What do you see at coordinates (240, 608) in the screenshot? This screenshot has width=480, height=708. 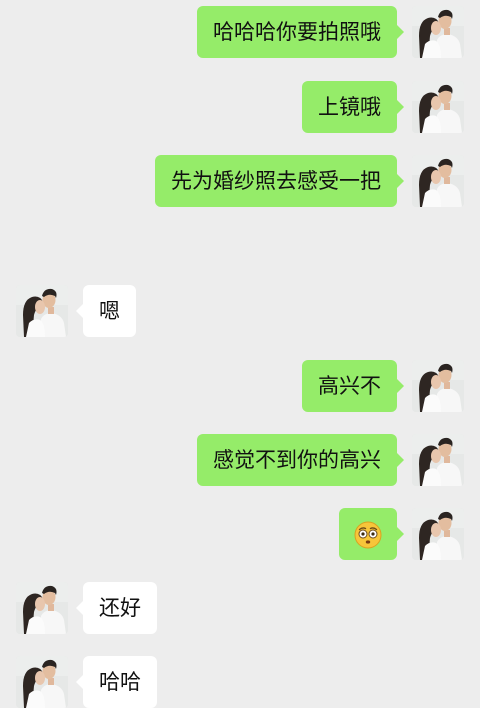 I see `message-row-received: 还好` at bounding box center [240, 608].